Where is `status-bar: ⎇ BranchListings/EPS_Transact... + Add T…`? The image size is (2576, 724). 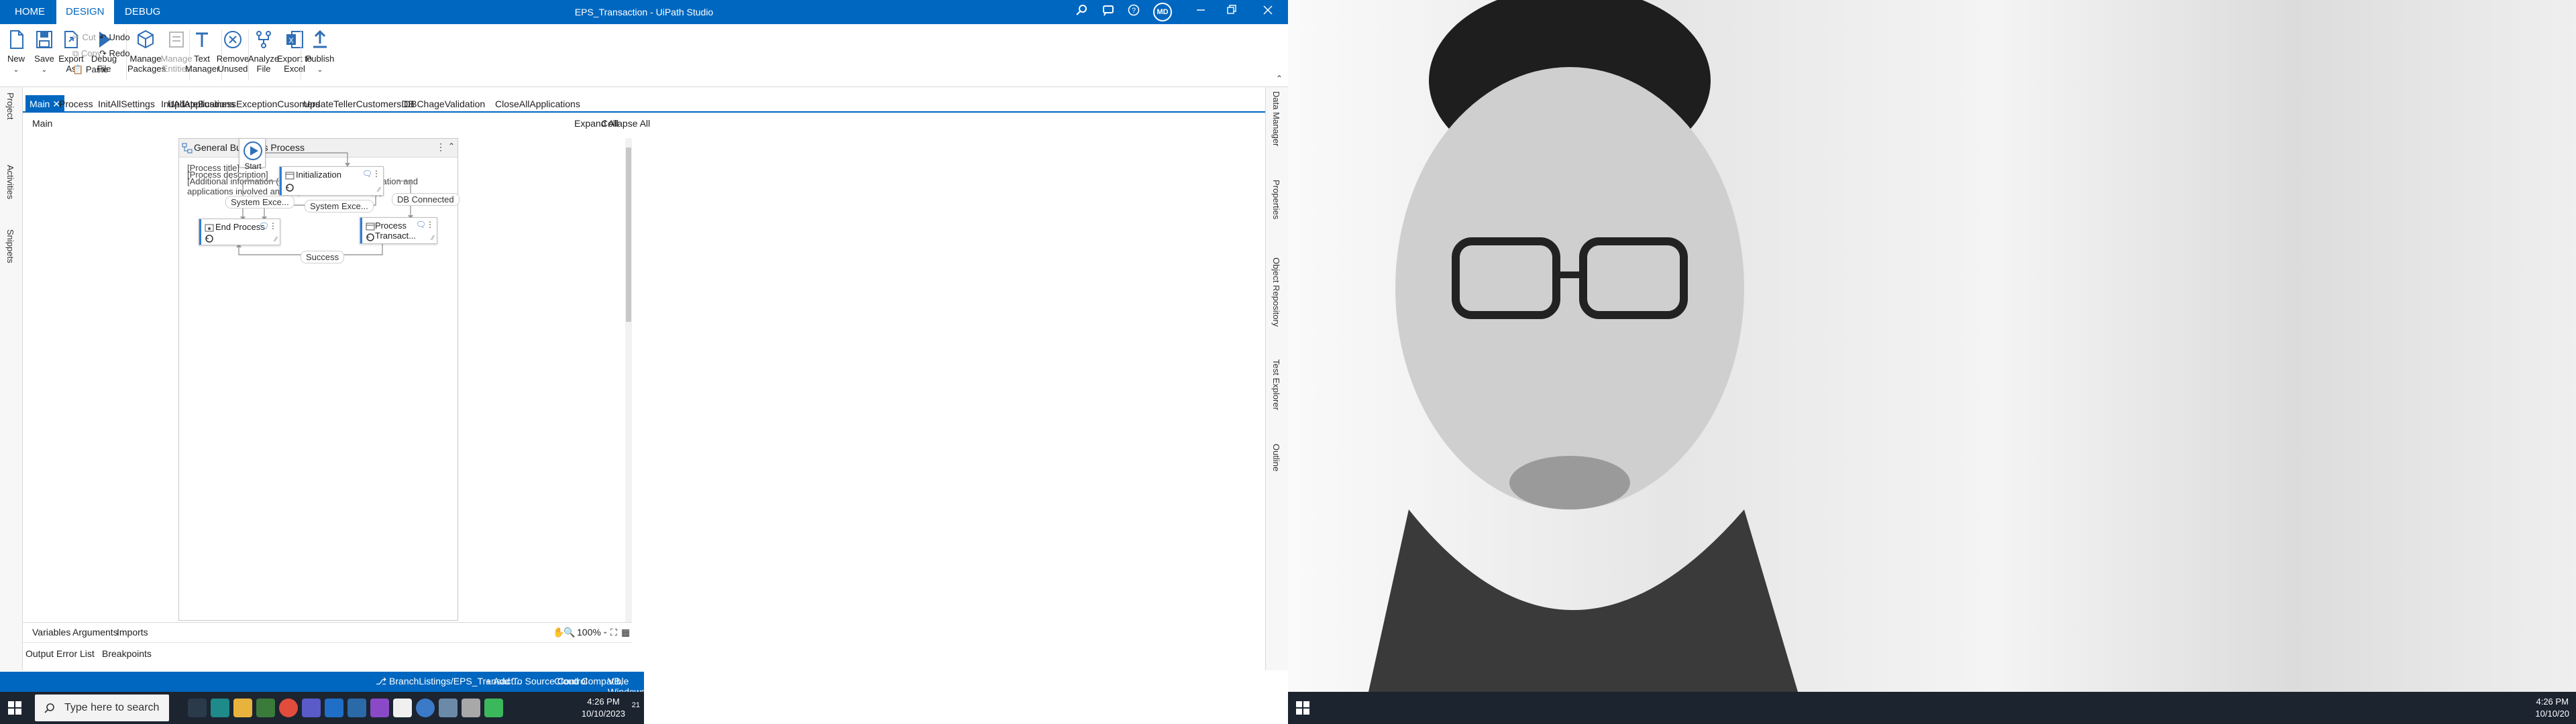
status-bar: ⎇ BranchListings/EPS_Transact... + Add T… is located at coordinates (323, 684).